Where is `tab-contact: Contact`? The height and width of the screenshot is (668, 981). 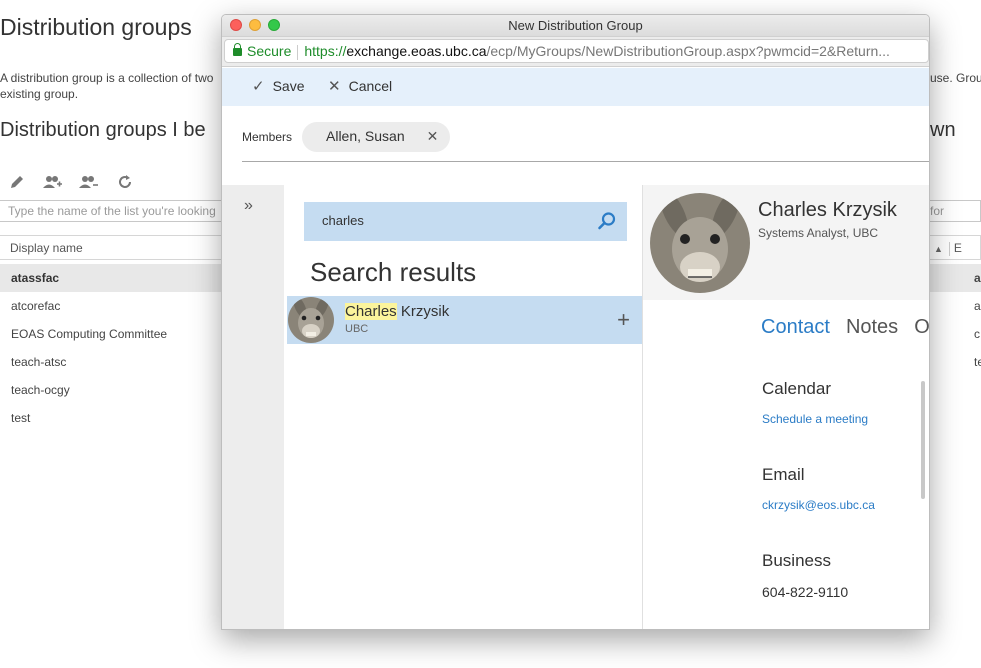 tab-contact: Contact is located at coordinates (795, 327).